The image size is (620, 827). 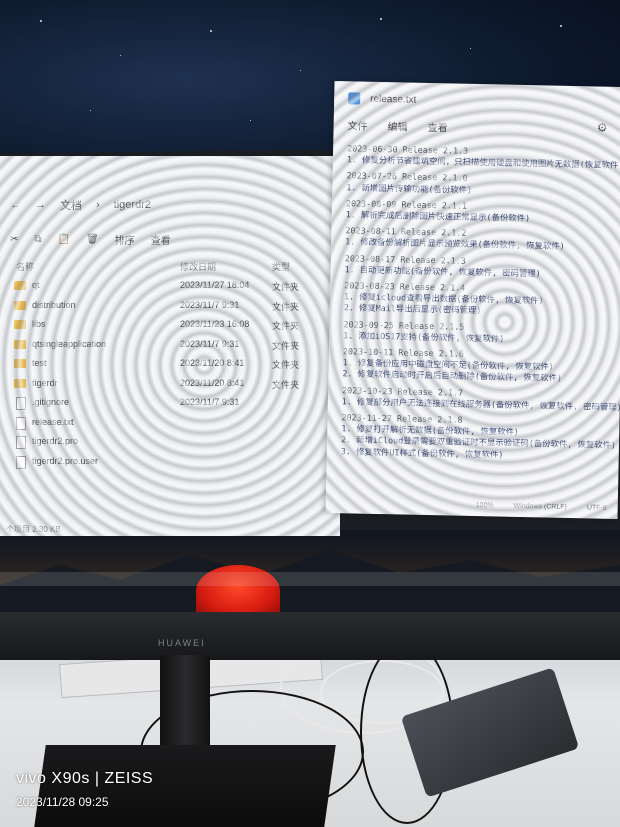 I want to click on file-name: qtsingleapplication, so click(x=69, y=343).